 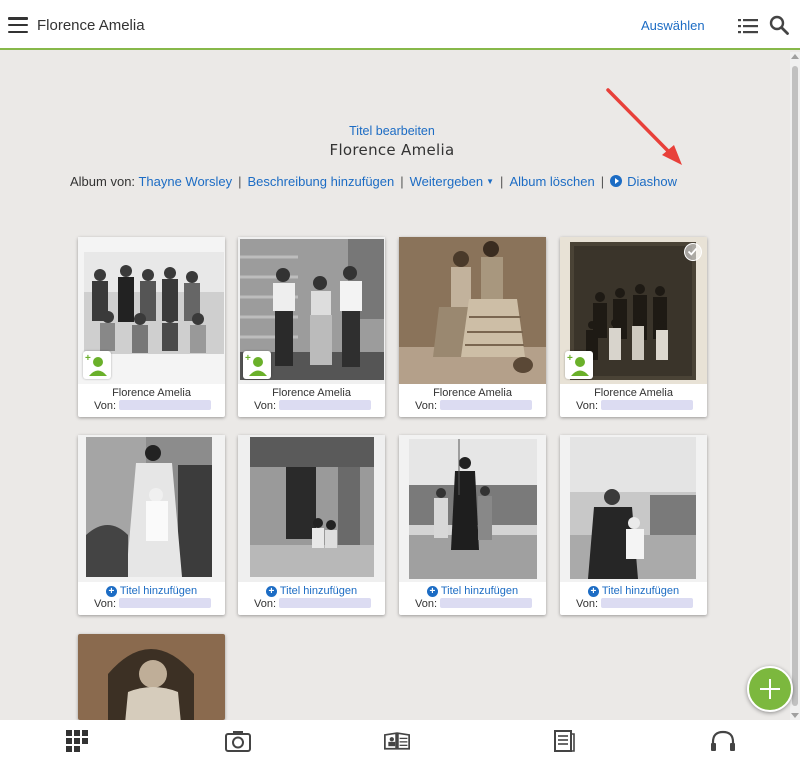 I want to click on list-view-icon, so click(x=748, y=26).